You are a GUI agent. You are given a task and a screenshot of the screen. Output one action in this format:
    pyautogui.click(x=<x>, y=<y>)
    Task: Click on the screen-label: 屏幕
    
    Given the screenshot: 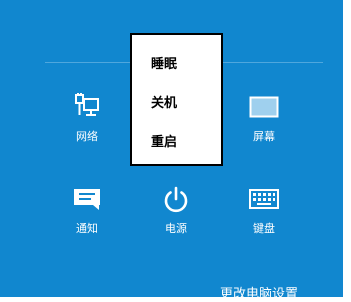 What is the action you would take?
    pyautogui.click(x=264, y=136)
    